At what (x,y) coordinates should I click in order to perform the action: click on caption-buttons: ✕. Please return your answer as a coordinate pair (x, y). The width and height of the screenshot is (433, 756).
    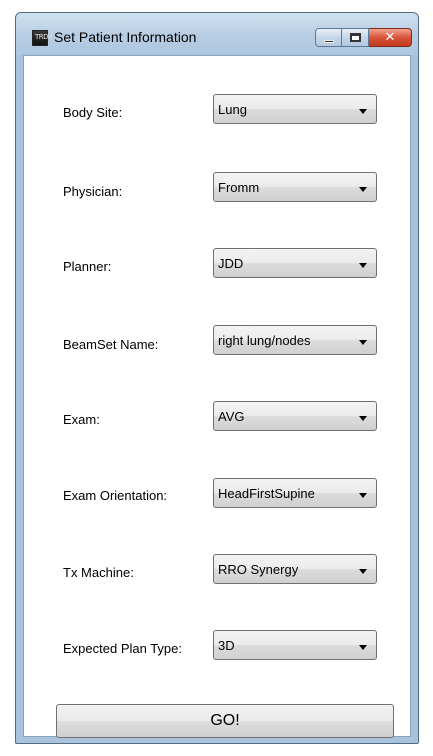
    Looking at the image, I should click on (363, 38).